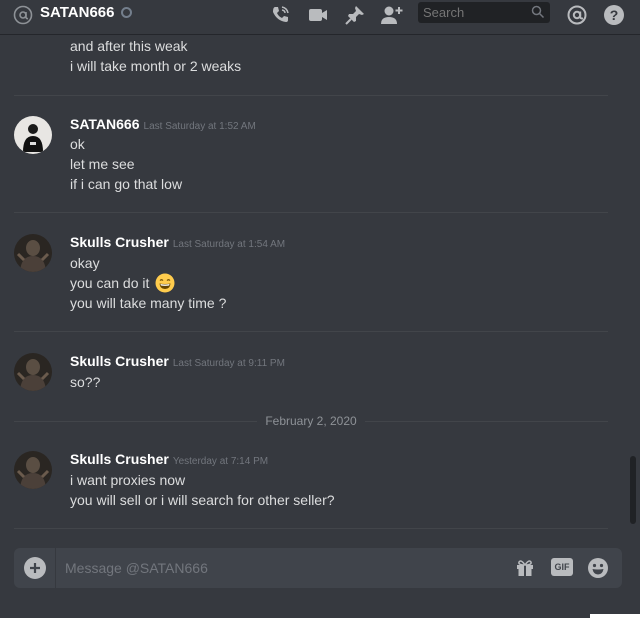 The image size is (640, 618). Describe the element at coordinates (275, 568) in the screenshot. I see `message-input` at that location.